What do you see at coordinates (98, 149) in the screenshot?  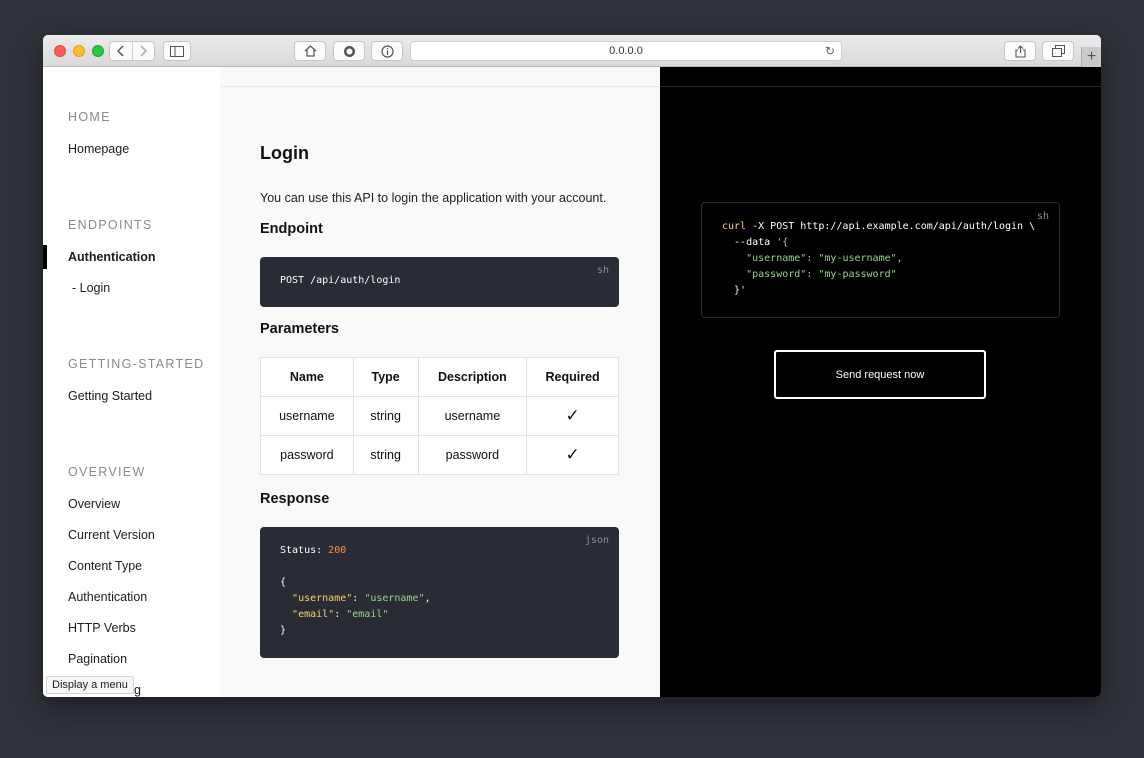 I see `sidebar-item-homepage: Homepage` at bounding box center [98, 149].